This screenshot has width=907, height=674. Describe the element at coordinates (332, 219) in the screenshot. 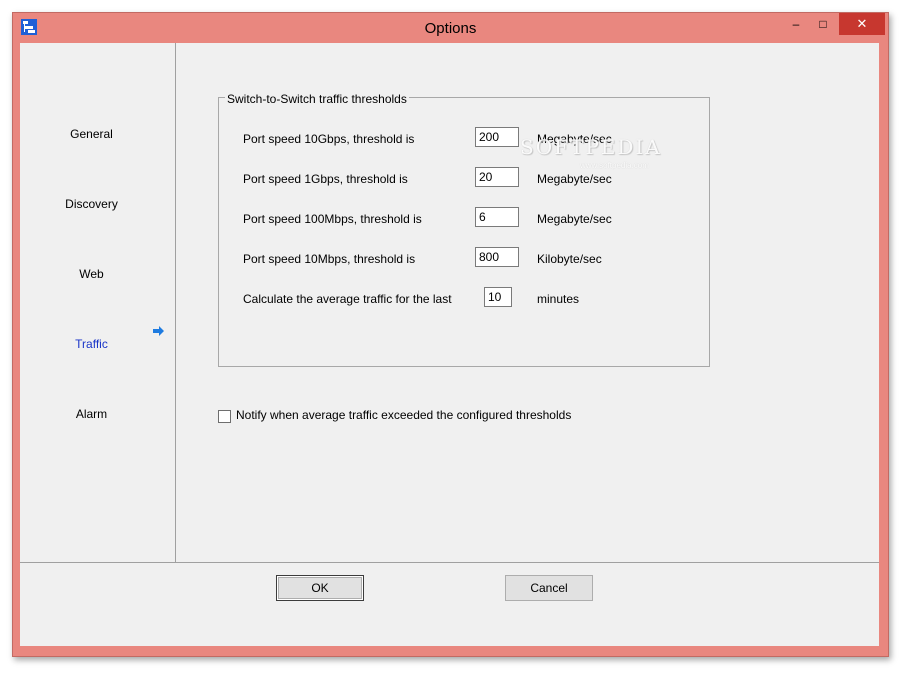

I see `threshold-100mbps-label: Port speed 100Mbps, threshold is` at that location.